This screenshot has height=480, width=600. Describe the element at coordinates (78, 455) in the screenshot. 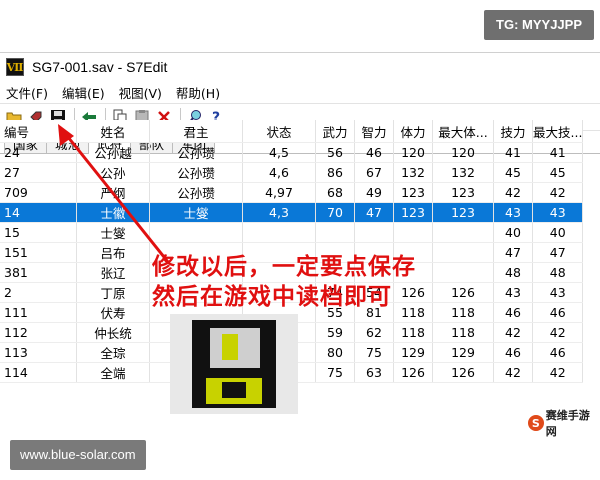

I see `watermark: www.blue-solar.com` at that location.